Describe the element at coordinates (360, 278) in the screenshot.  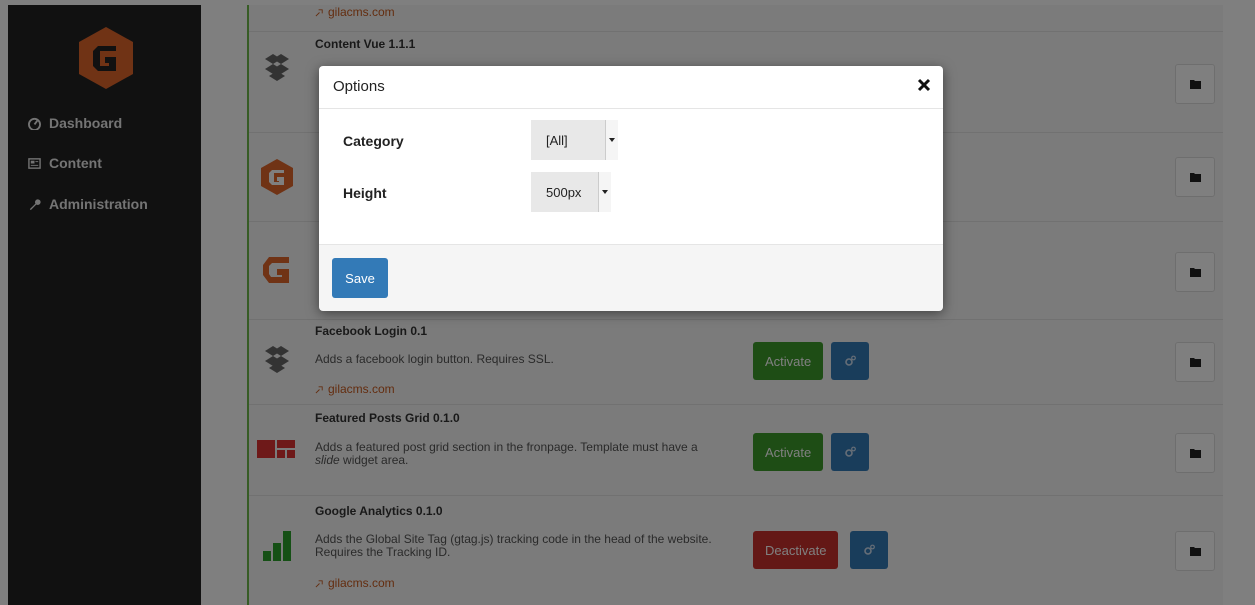
I see `save-button: Save` at that location.